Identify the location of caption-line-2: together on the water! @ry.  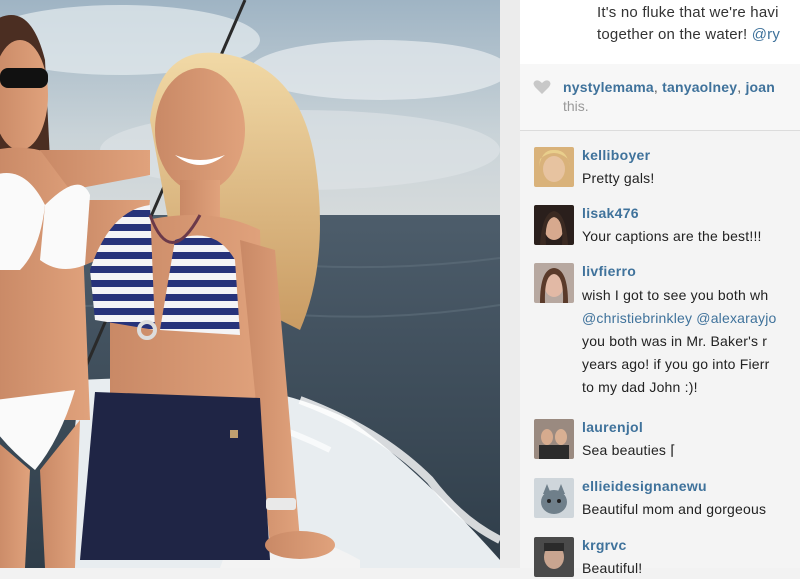
(688, 34).